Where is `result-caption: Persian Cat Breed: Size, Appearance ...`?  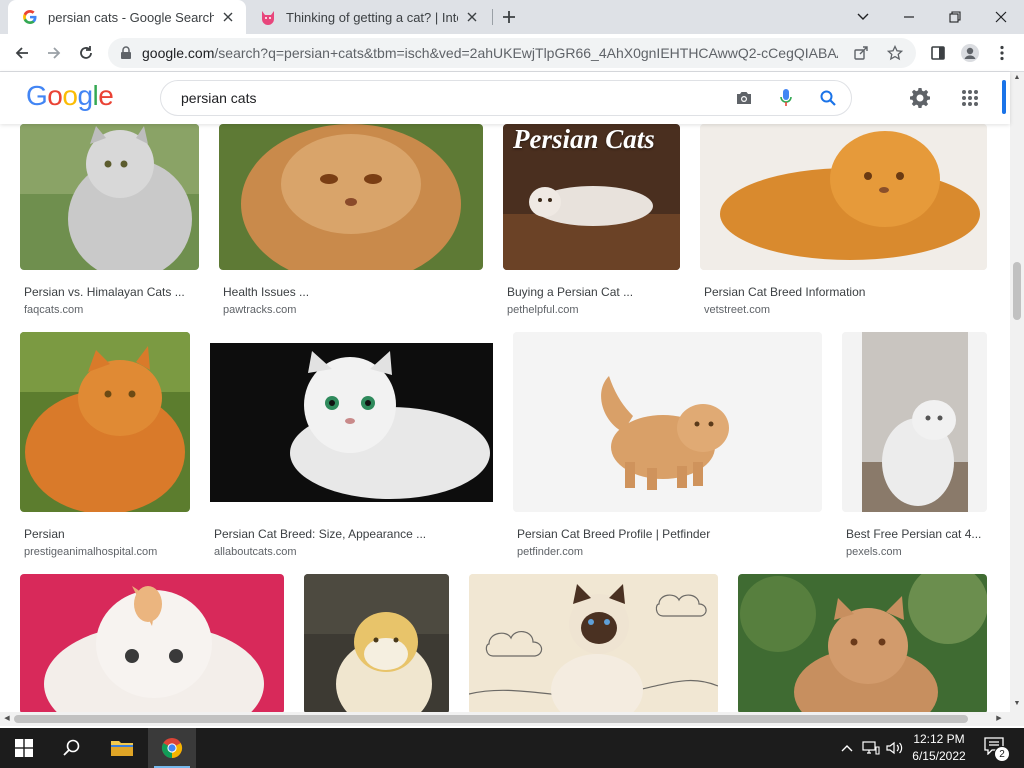
result-caption: Persian Cat Breed: Size, Appearance ... is located at coordinates (352, 534).